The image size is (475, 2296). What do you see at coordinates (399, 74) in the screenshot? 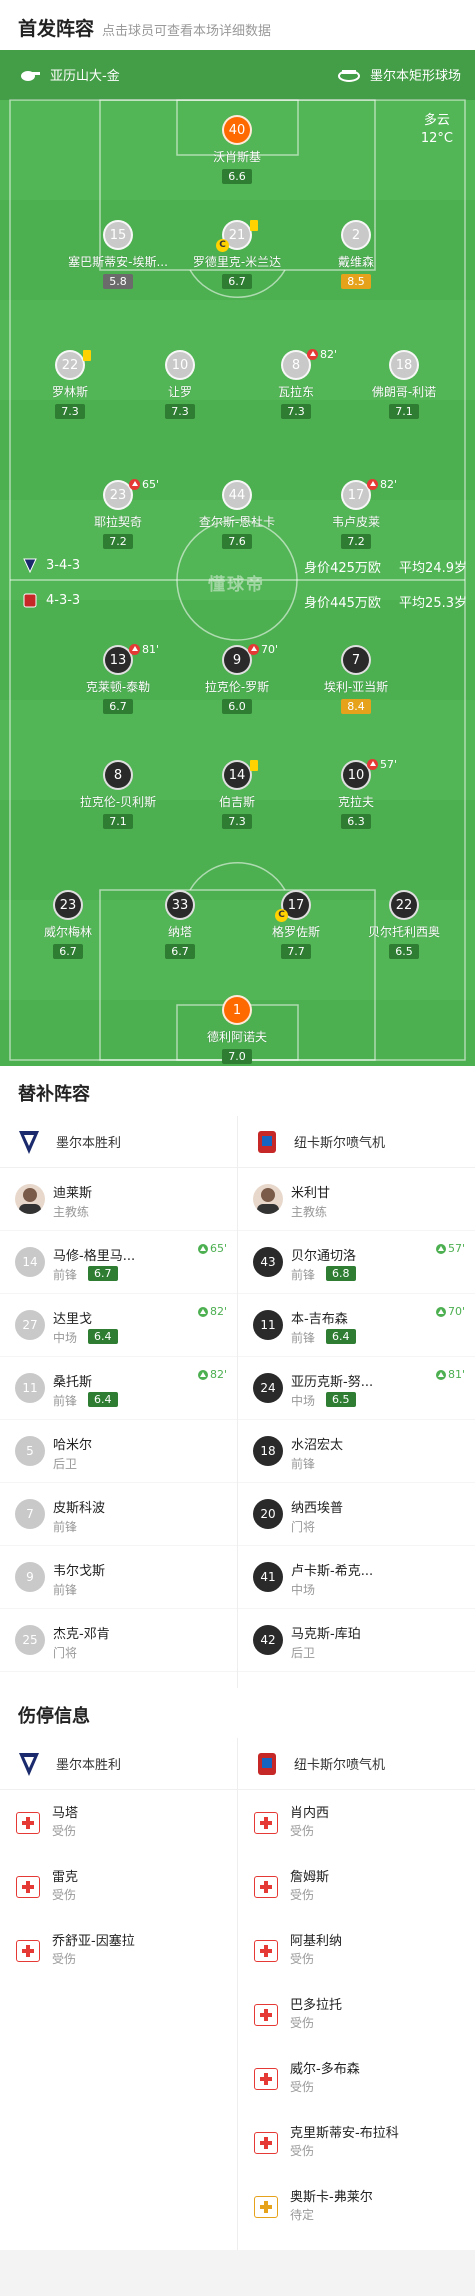
I see `stadium-info: 墨尔本矩形球场` at bounding box center [399, 74].